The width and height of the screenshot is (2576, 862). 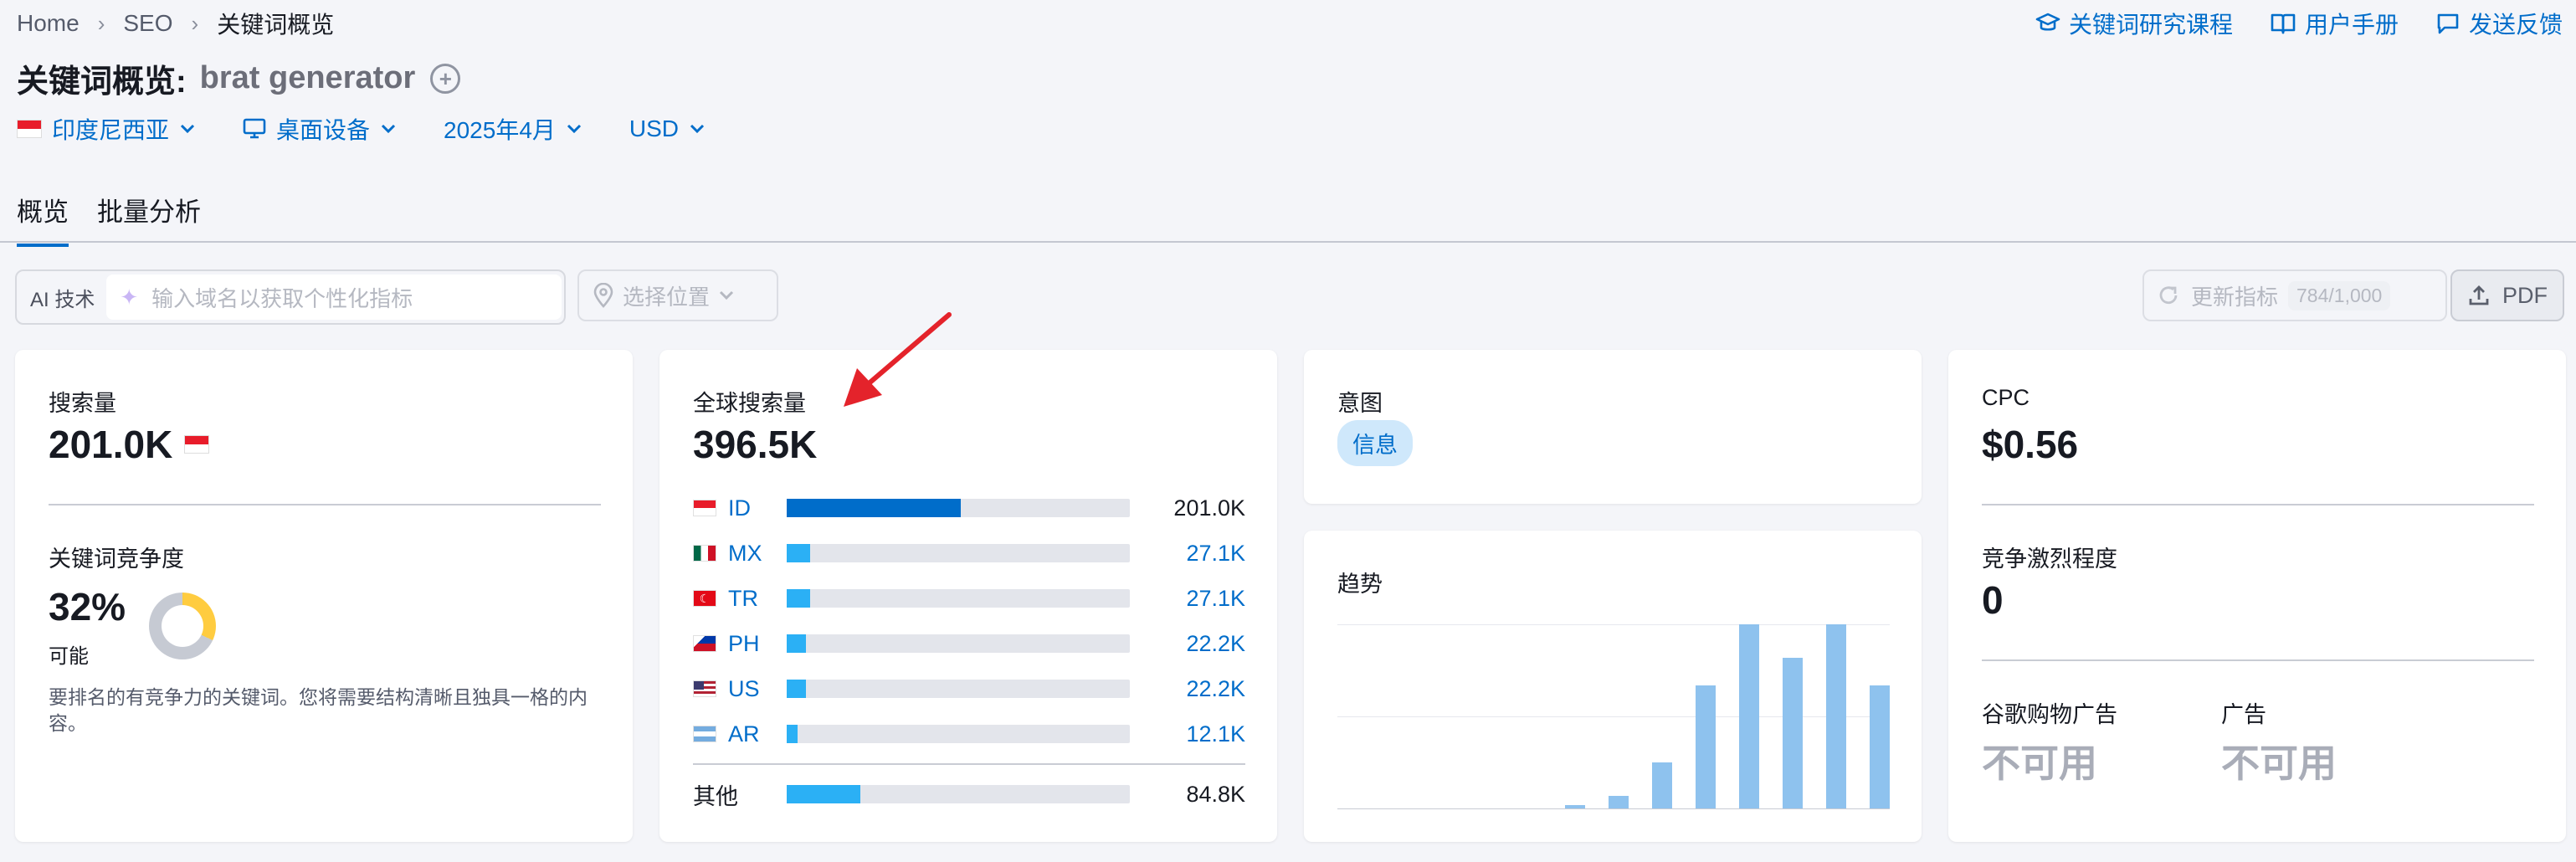 What do you see at coordinates (129, 445) in the screenshot?
I see `volume-value-row: 201.0K` at bounding box center [129, 445].